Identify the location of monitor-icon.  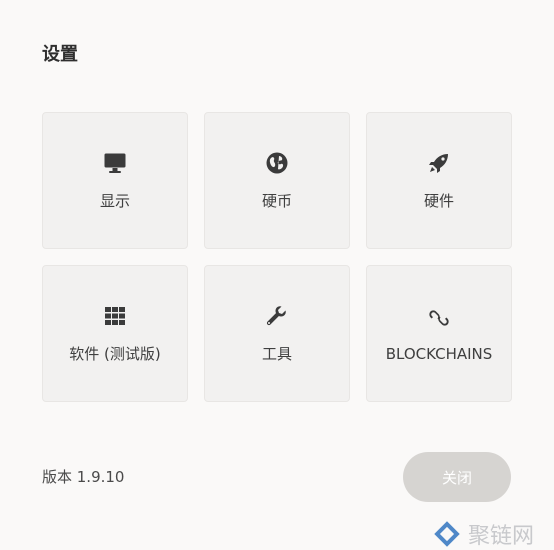
(115, 163).